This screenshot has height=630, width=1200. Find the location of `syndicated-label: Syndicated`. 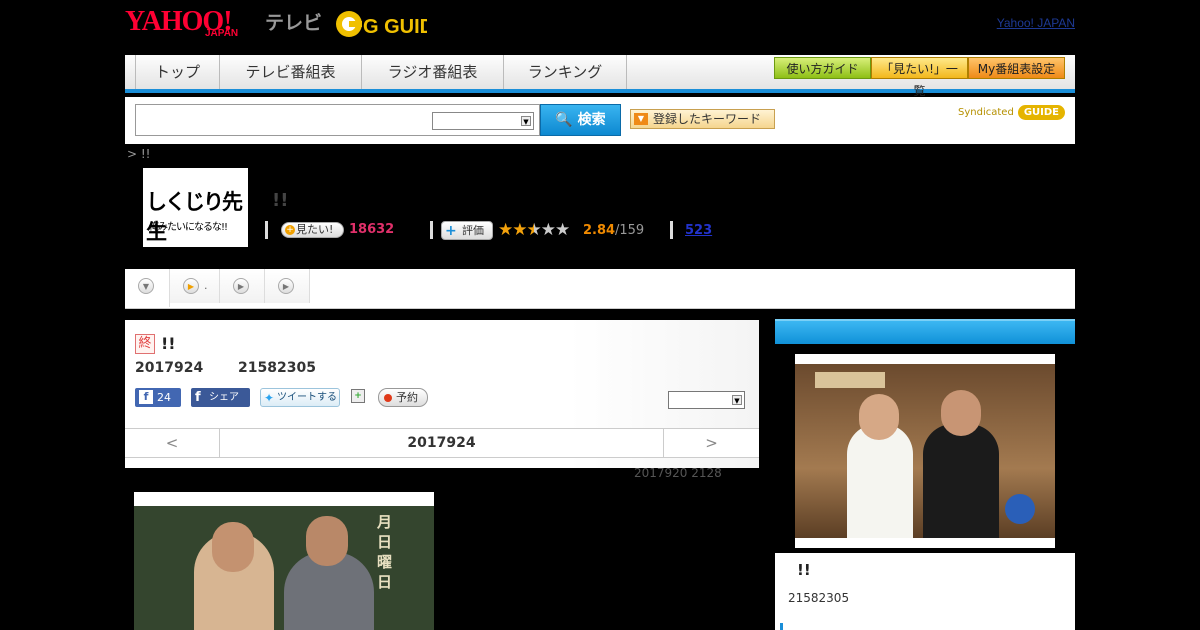

syndicated-label: Syndicated is located at coordinates (986, 112).